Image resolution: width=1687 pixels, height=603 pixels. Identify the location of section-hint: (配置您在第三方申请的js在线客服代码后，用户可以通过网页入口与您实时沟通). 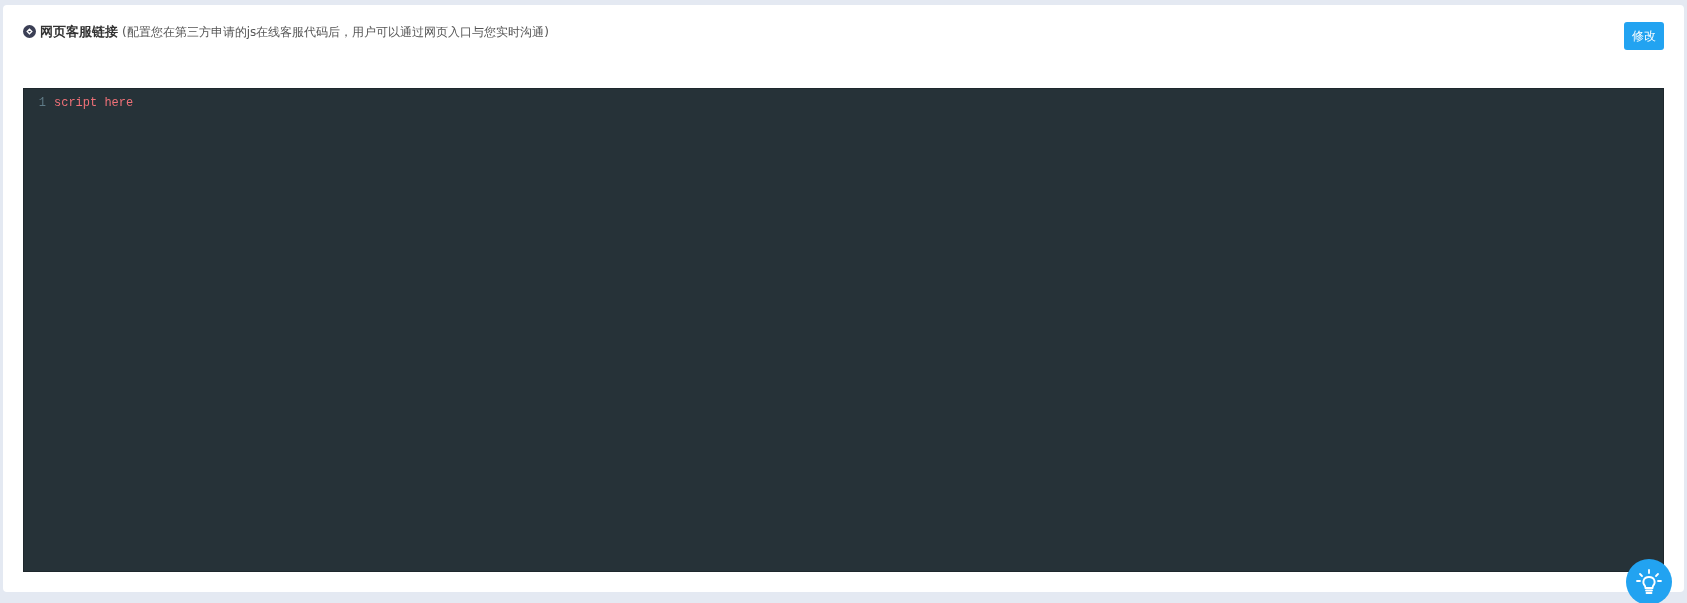
(335, 32).